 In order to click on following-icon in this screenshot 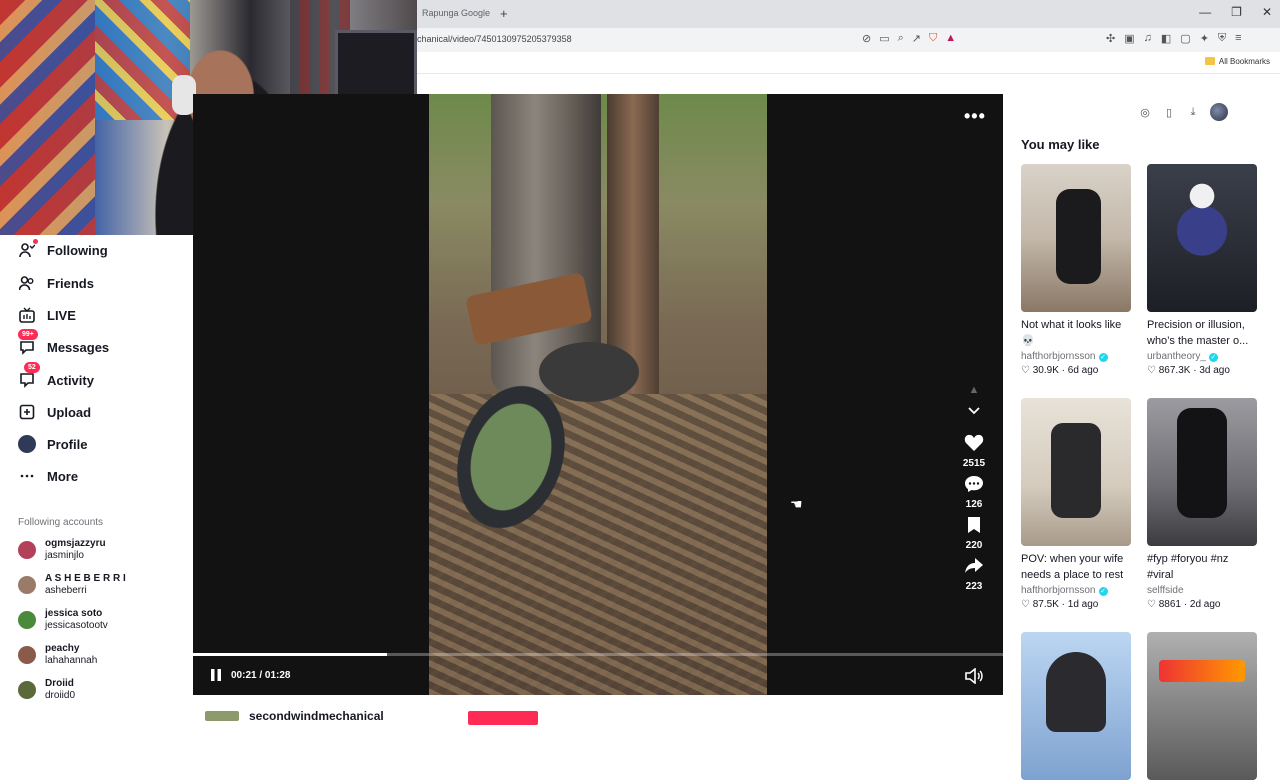, I will do `click(28, 249)`.